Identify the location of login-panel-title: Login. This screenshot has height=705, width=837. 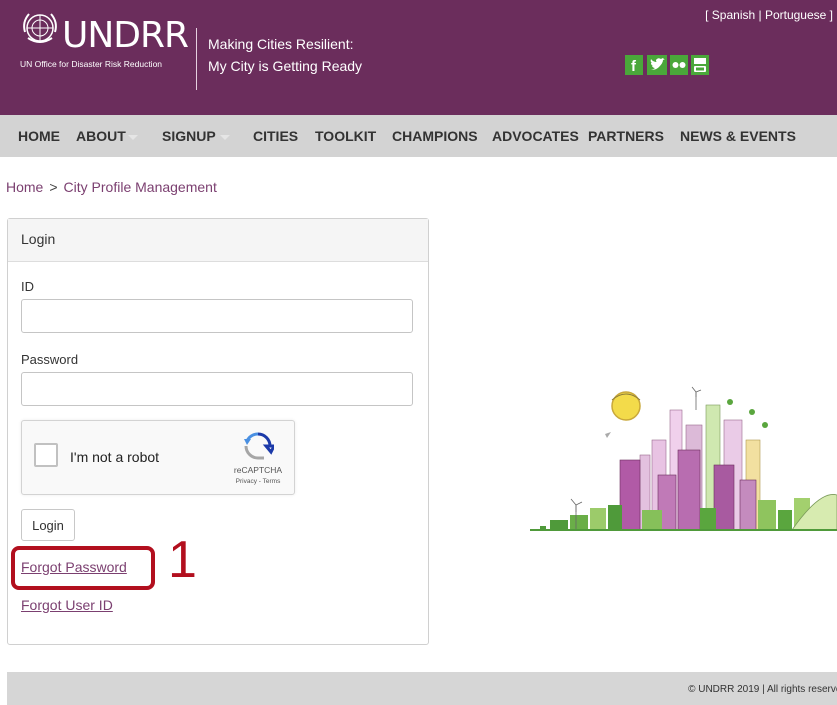
(38, 239).